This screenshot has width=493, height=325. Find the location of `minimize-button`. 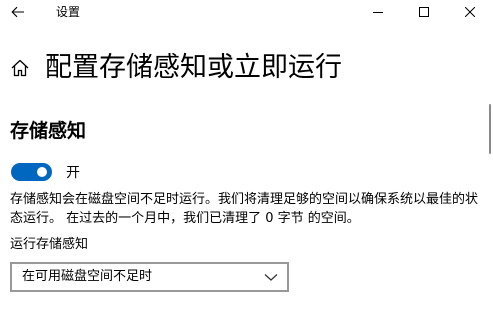

minimize-button is located at coordinates (378, 12).